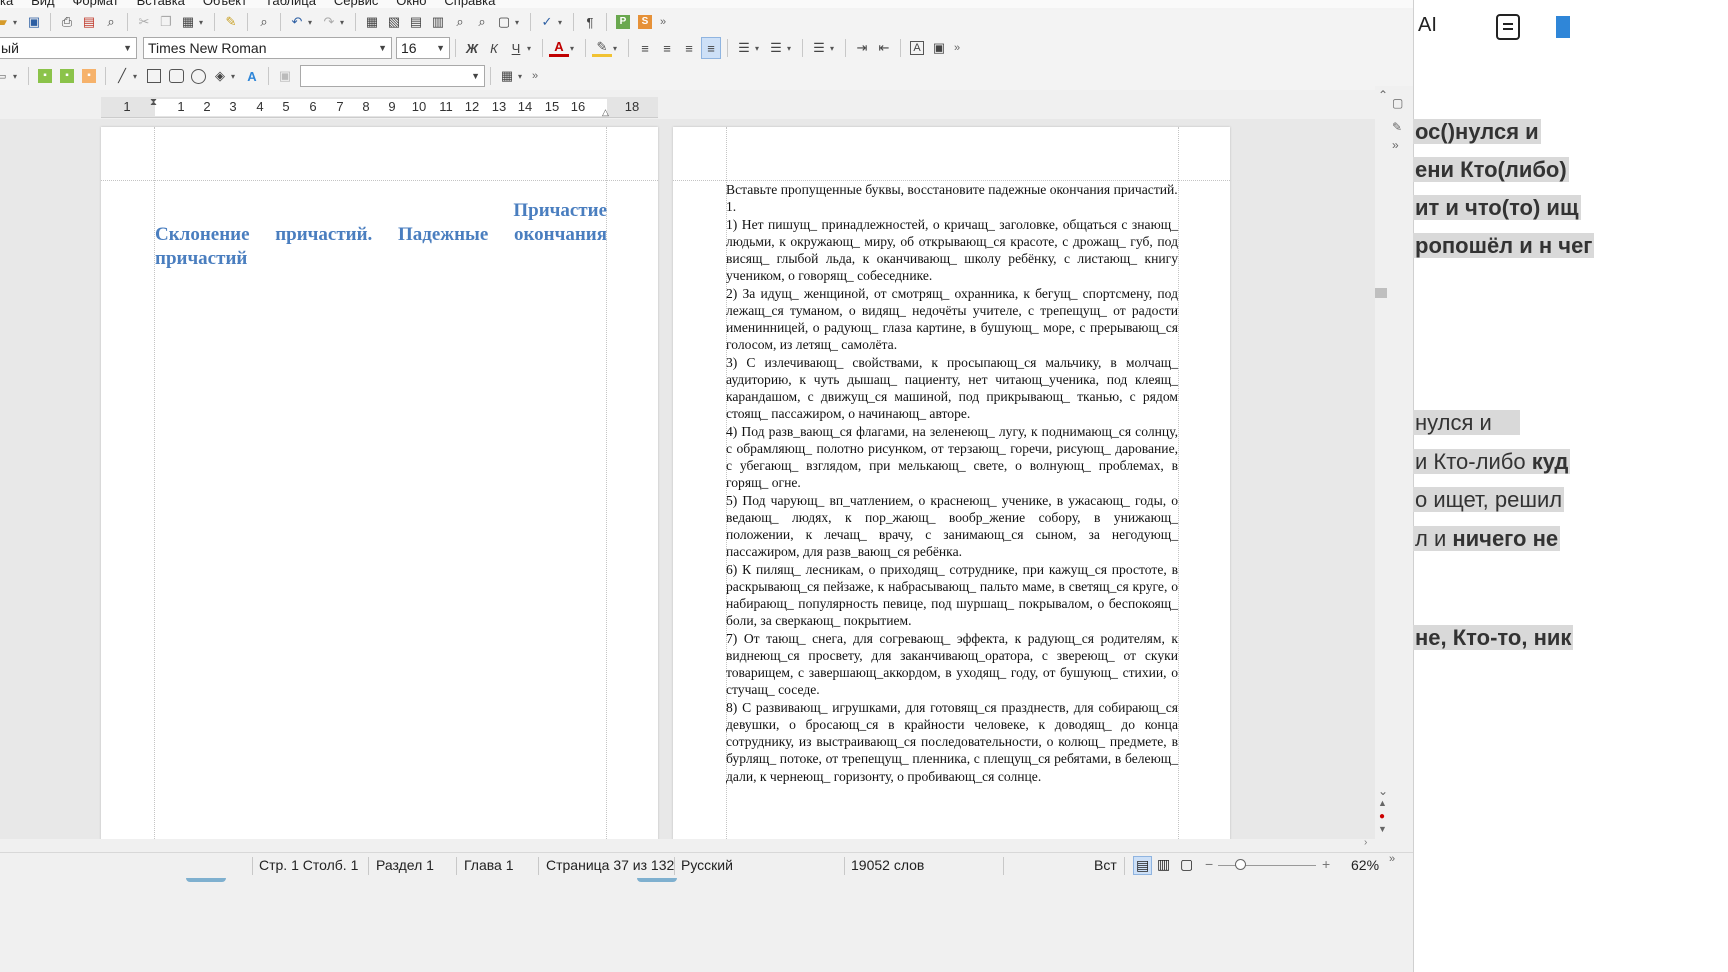  What do you see at coordinates (220, 76) in the screenshot?
I see `basic-shapes-icon: ◈` at bounding box center [220, 76].